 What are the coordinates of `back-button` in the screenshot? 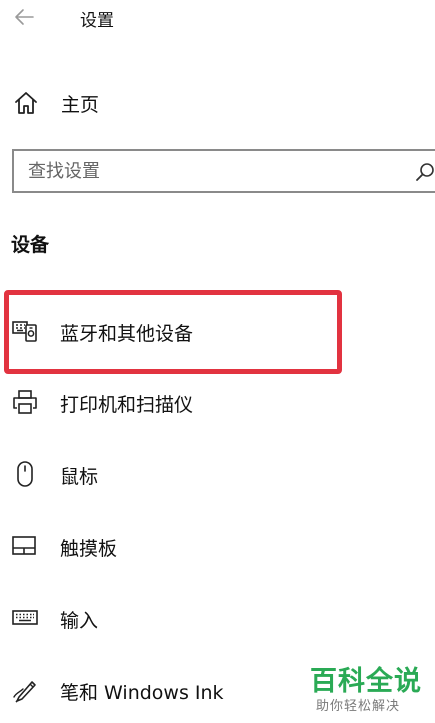 It's located at (24, 17).